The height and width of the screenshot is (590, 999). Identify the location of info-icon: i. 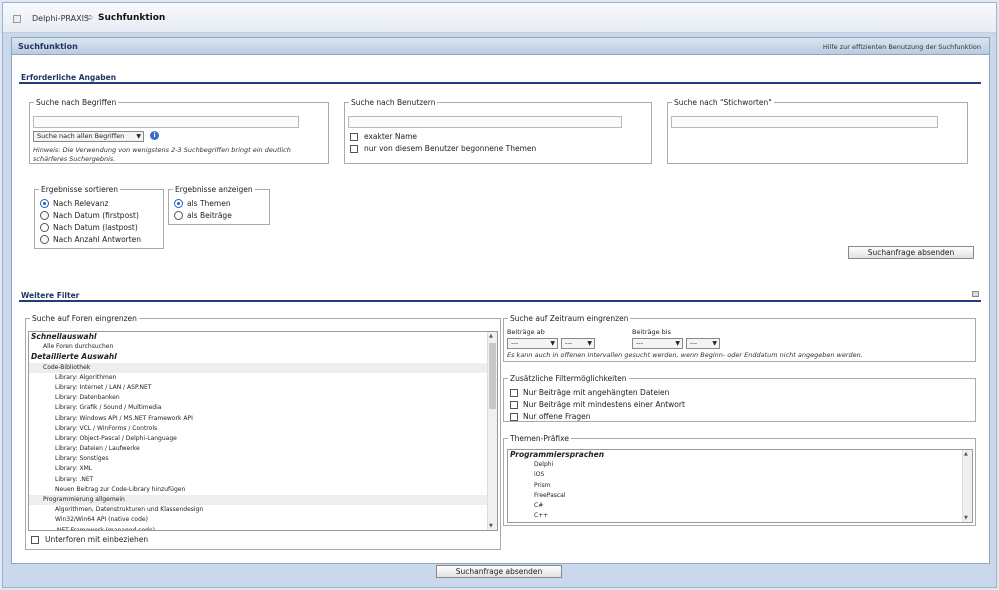
(154, 135).